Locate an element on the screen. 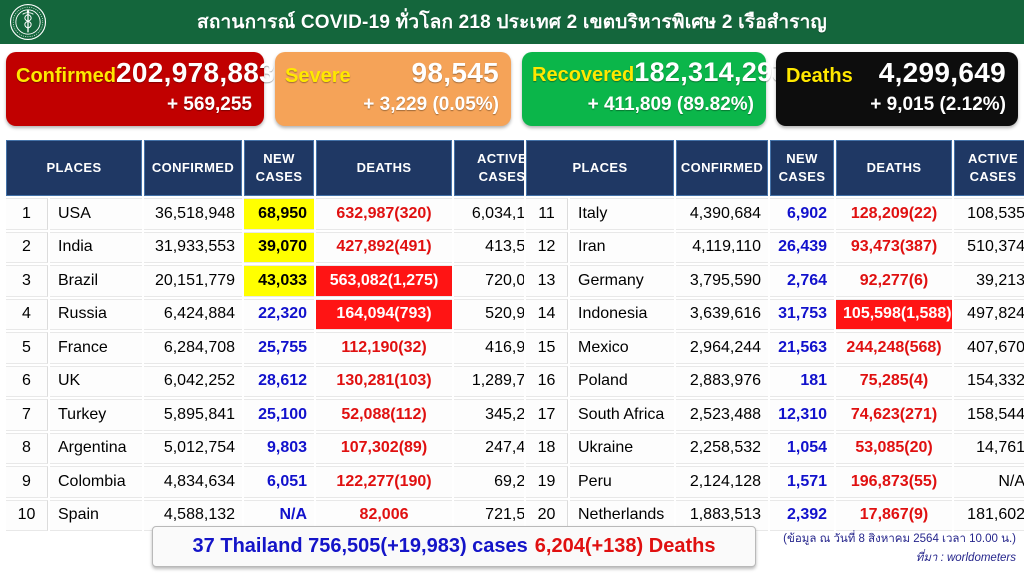 The height and width of the screenshot is (576, 1024). cell-confirmed: 20,151,779 is located at coordinates (193, 281).